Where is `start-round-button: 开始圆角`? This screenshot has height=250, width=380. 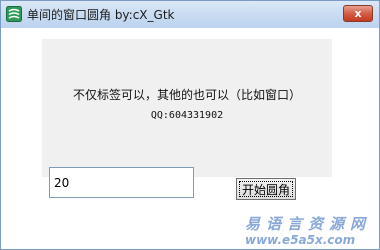 start-round-button: 开始圆角 is located at coordinates (266, 189).